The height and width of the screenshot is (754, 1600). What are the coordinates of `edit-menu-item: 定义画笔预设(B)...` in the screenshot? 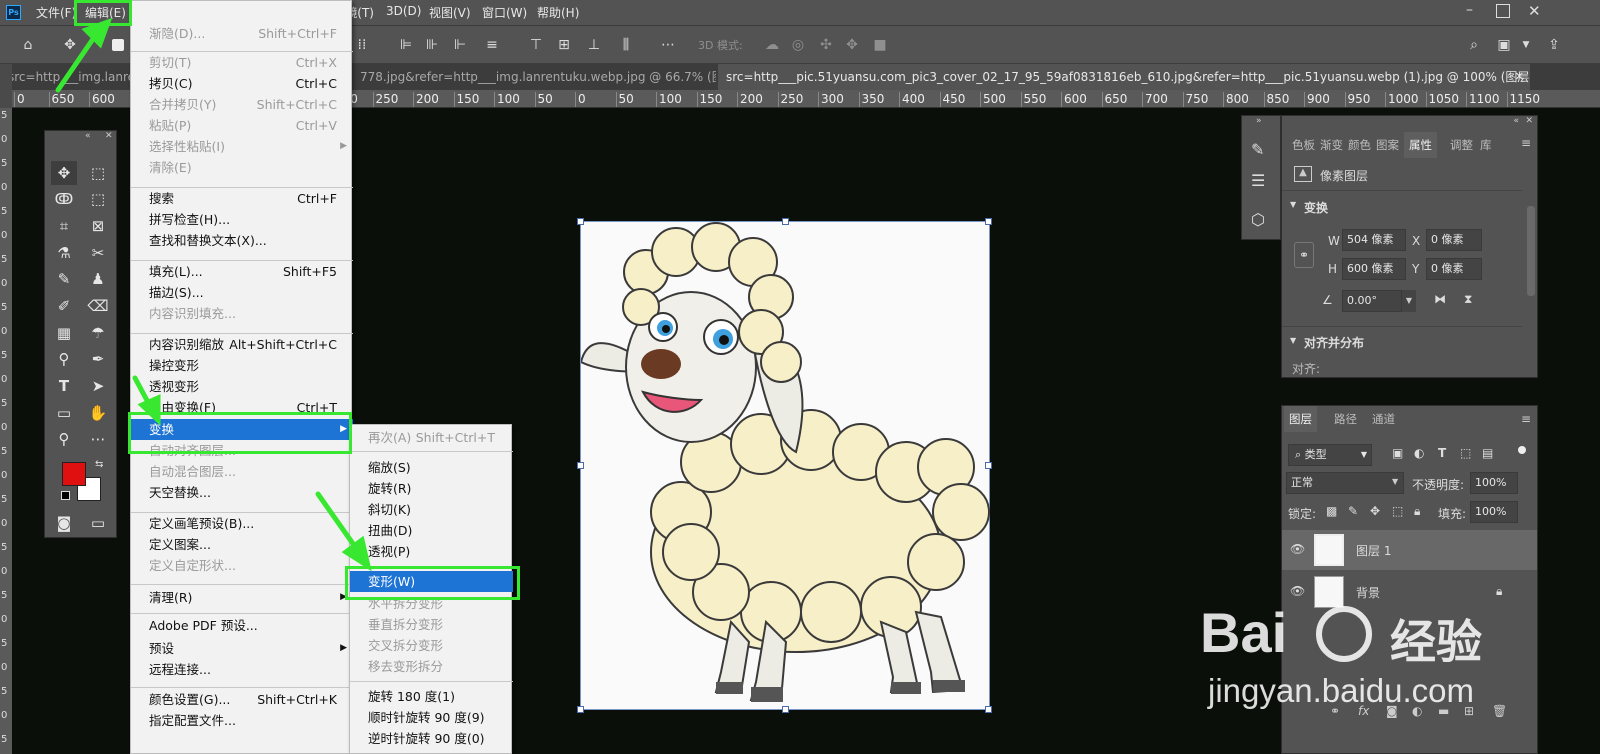 It's located at (242, 523).